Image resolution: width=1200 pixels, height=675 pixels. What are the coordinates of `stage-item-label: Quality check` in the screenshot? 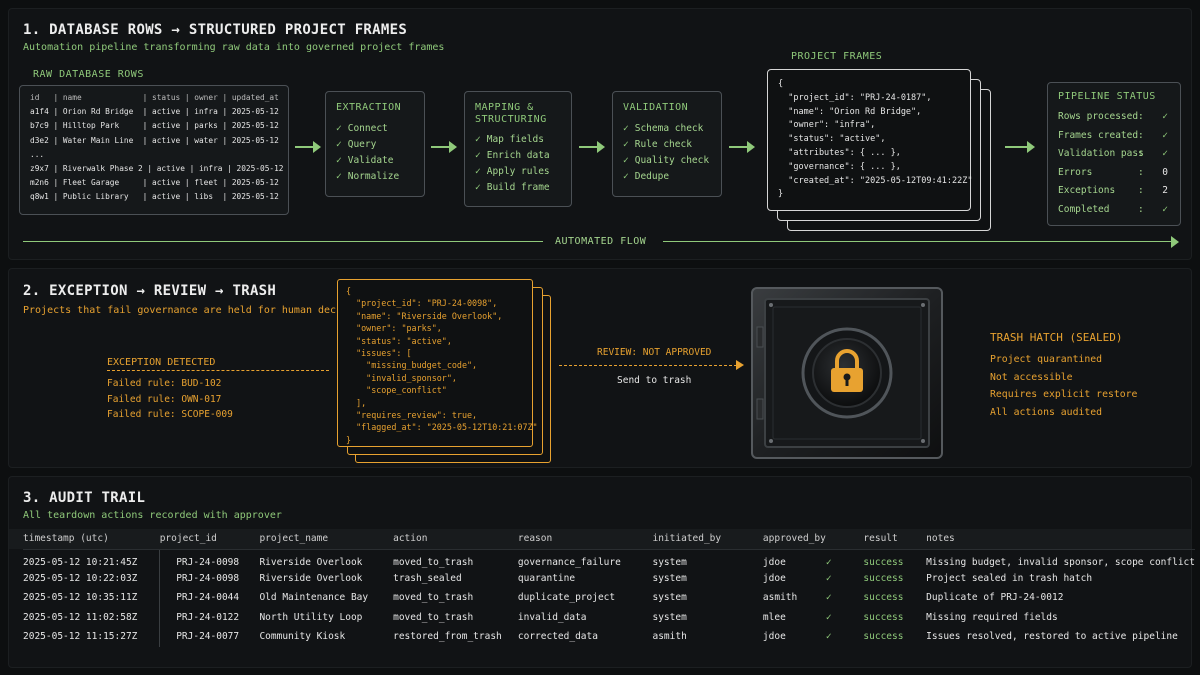 It's located at (672, 160).